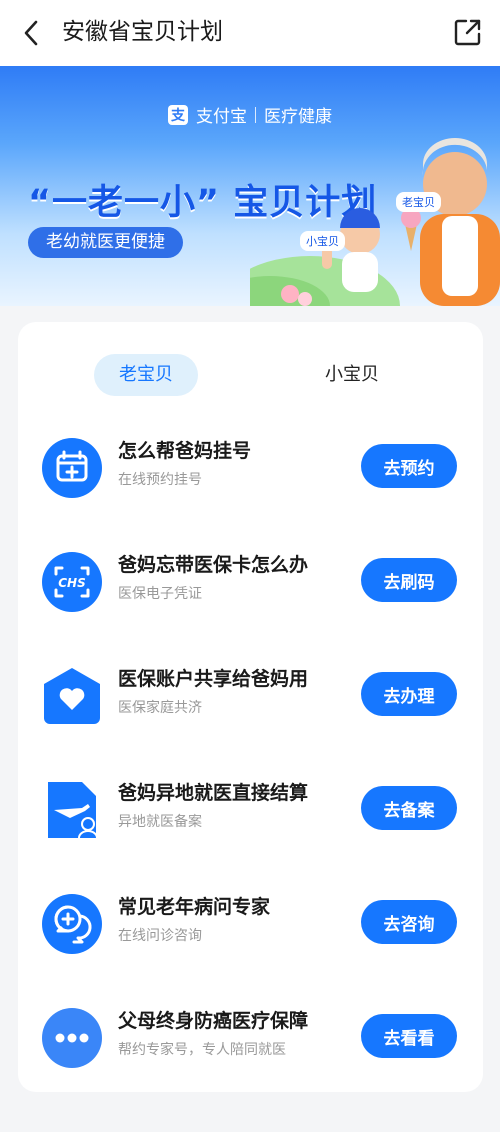  Describe the element at coordinates (409, 922) in the screenshot. I see `consult-button: 去咨询` at that location.